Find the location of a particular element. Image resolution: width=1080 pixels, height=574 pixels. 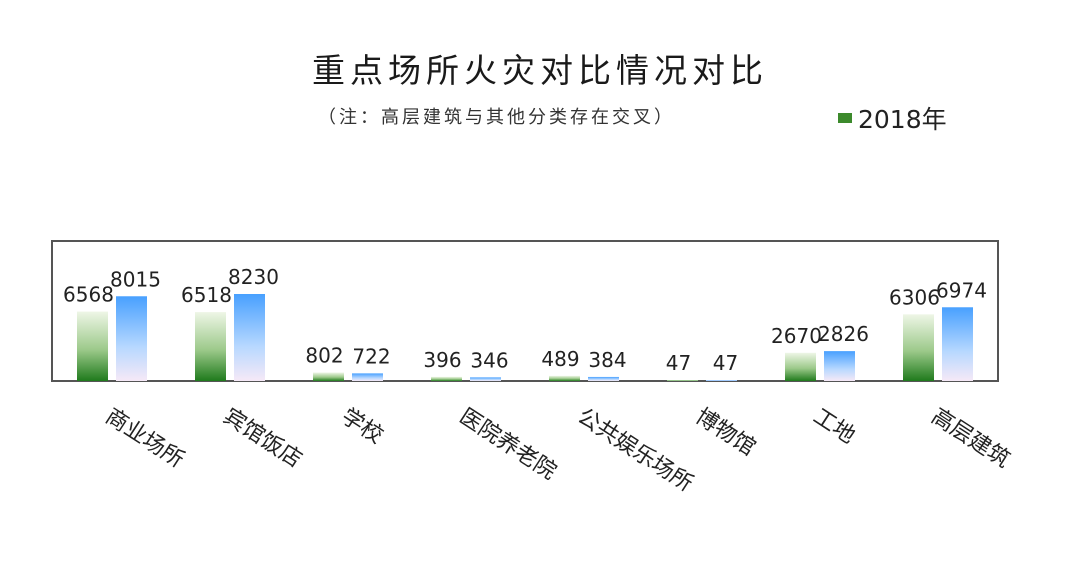

data-label-博物馆-series-2: 47 is located at coordinates (725, 363).